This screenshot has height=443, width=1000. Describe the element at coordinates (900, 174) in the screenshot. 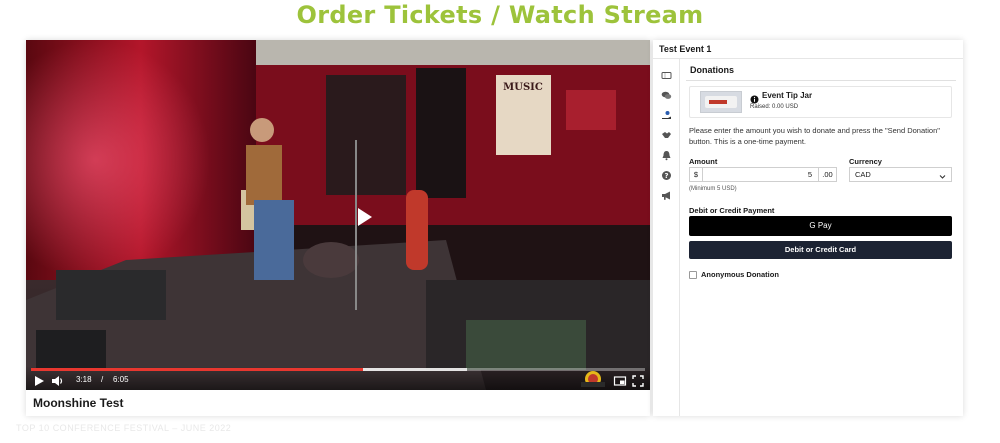

I see `currency-select: CAD` at that location.